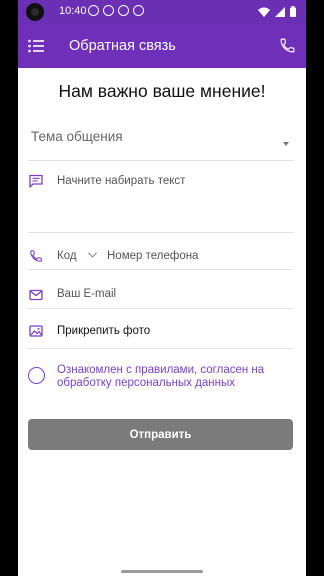 Image resolution: width=324 pixels, height=576 pixels. Describe the element at coordinates (92, 255) in the screenshot. I see `chevron-down-icon` at that location.